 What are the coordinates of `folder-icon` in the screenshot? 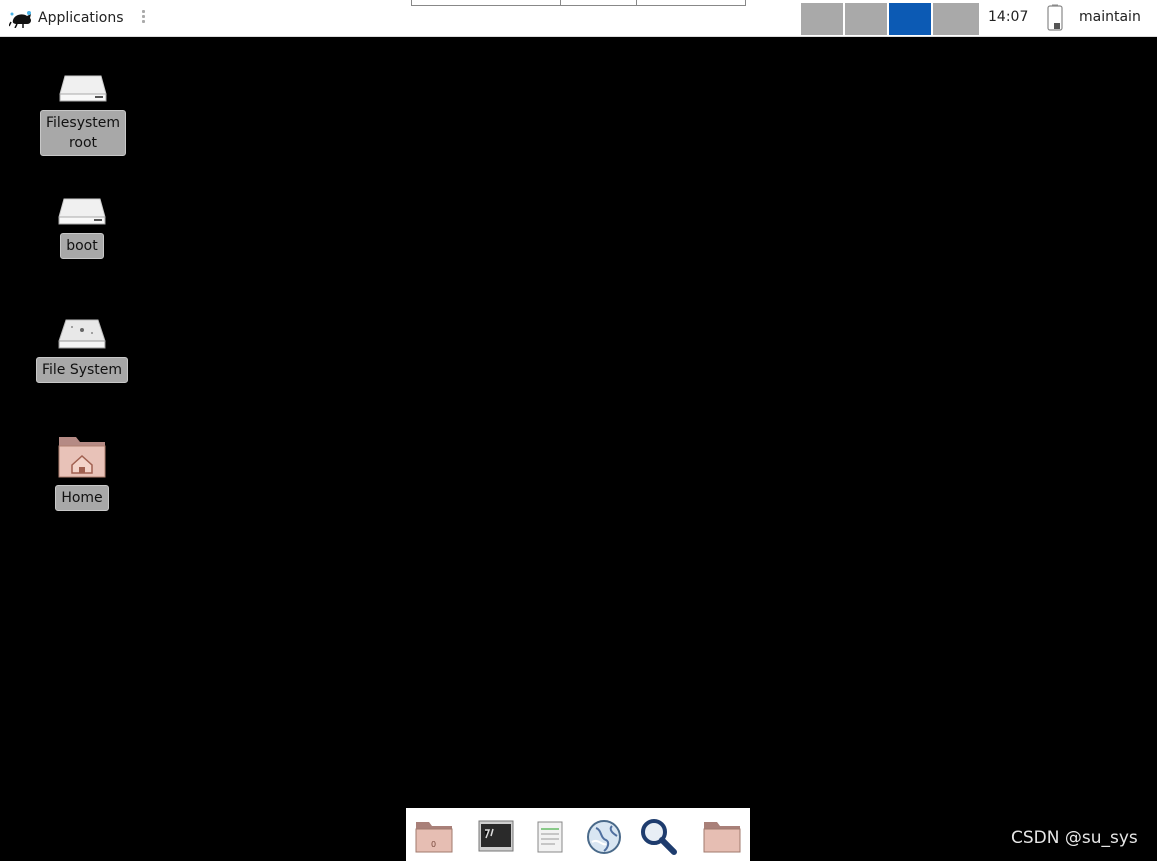 It's located at (722, 837).